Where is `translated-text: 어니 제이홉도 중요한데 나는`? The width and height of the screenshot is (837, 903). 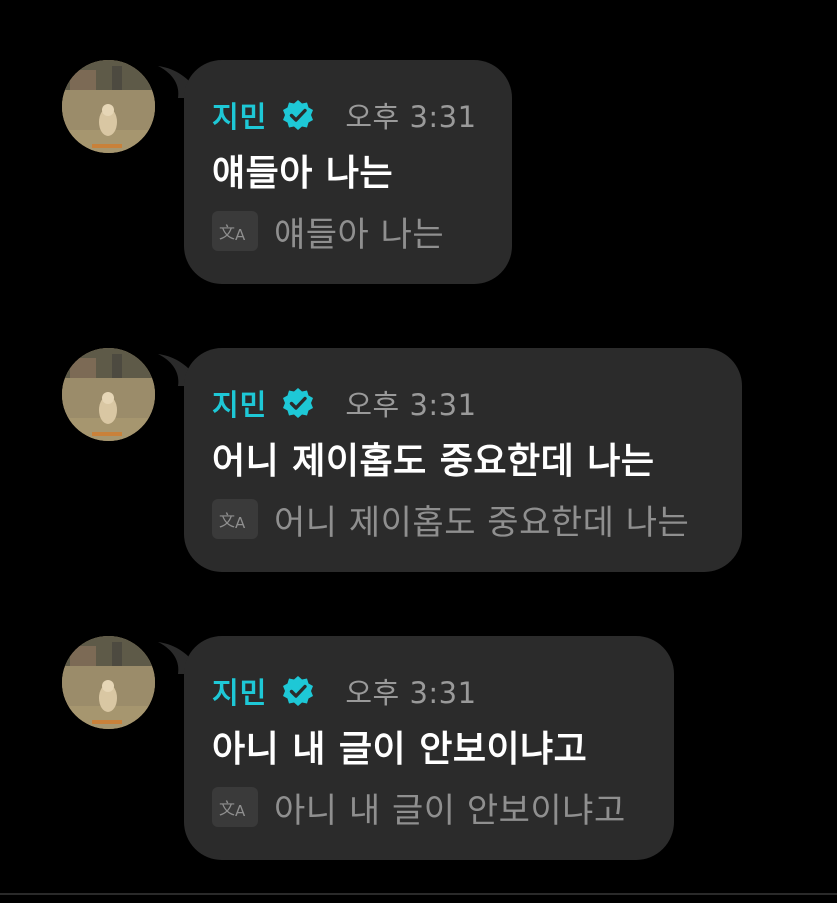
translated-text: 어니 제이홉도 중요한데 나는 is located at coordinates (482, 522).